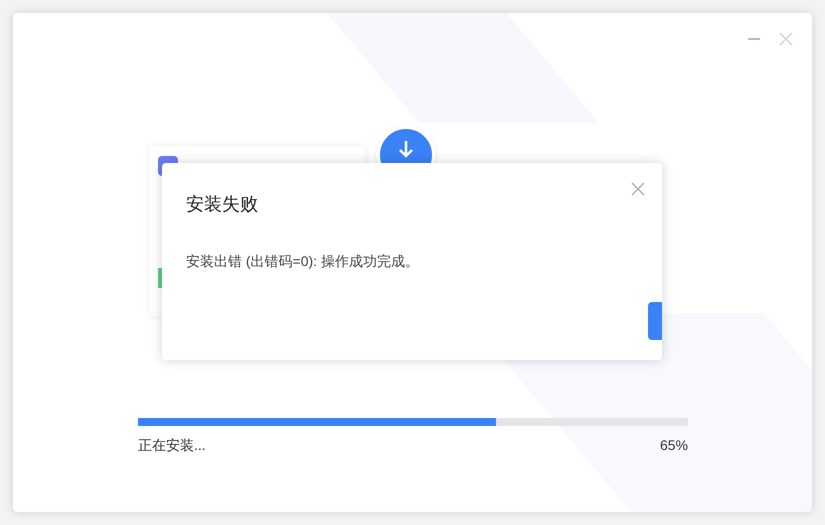  Describe the element at coordinates (754, 39) in the screenshot. I see `minimize-icon` at that location.